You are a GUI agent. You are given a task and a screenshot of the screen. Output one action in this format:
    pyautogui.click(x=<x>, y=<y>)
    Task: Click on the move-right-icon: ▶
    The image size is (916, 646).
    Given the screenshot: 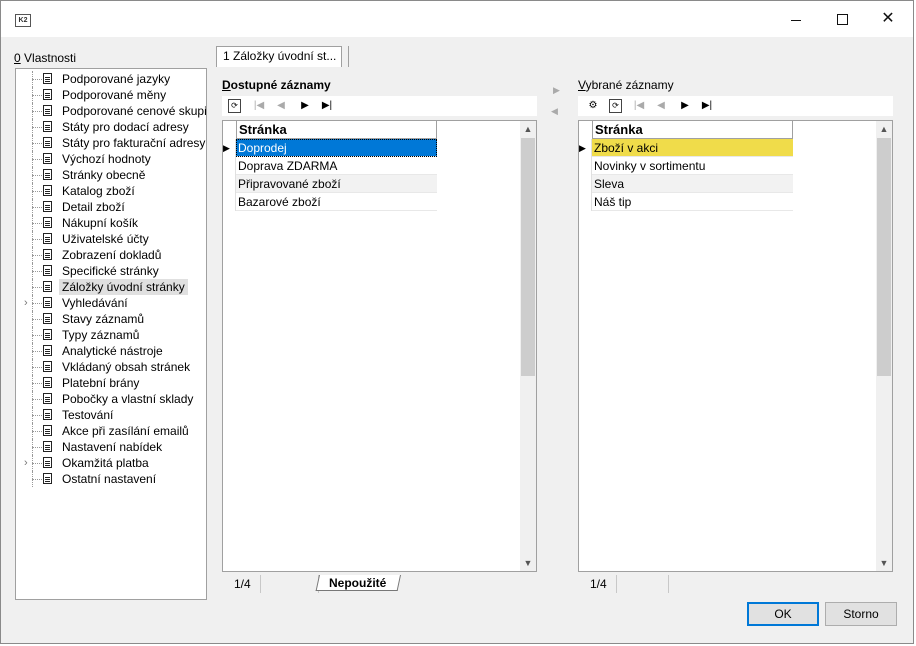 What is the action you would take?
    pyautogui.click(x=556, y=90)
    